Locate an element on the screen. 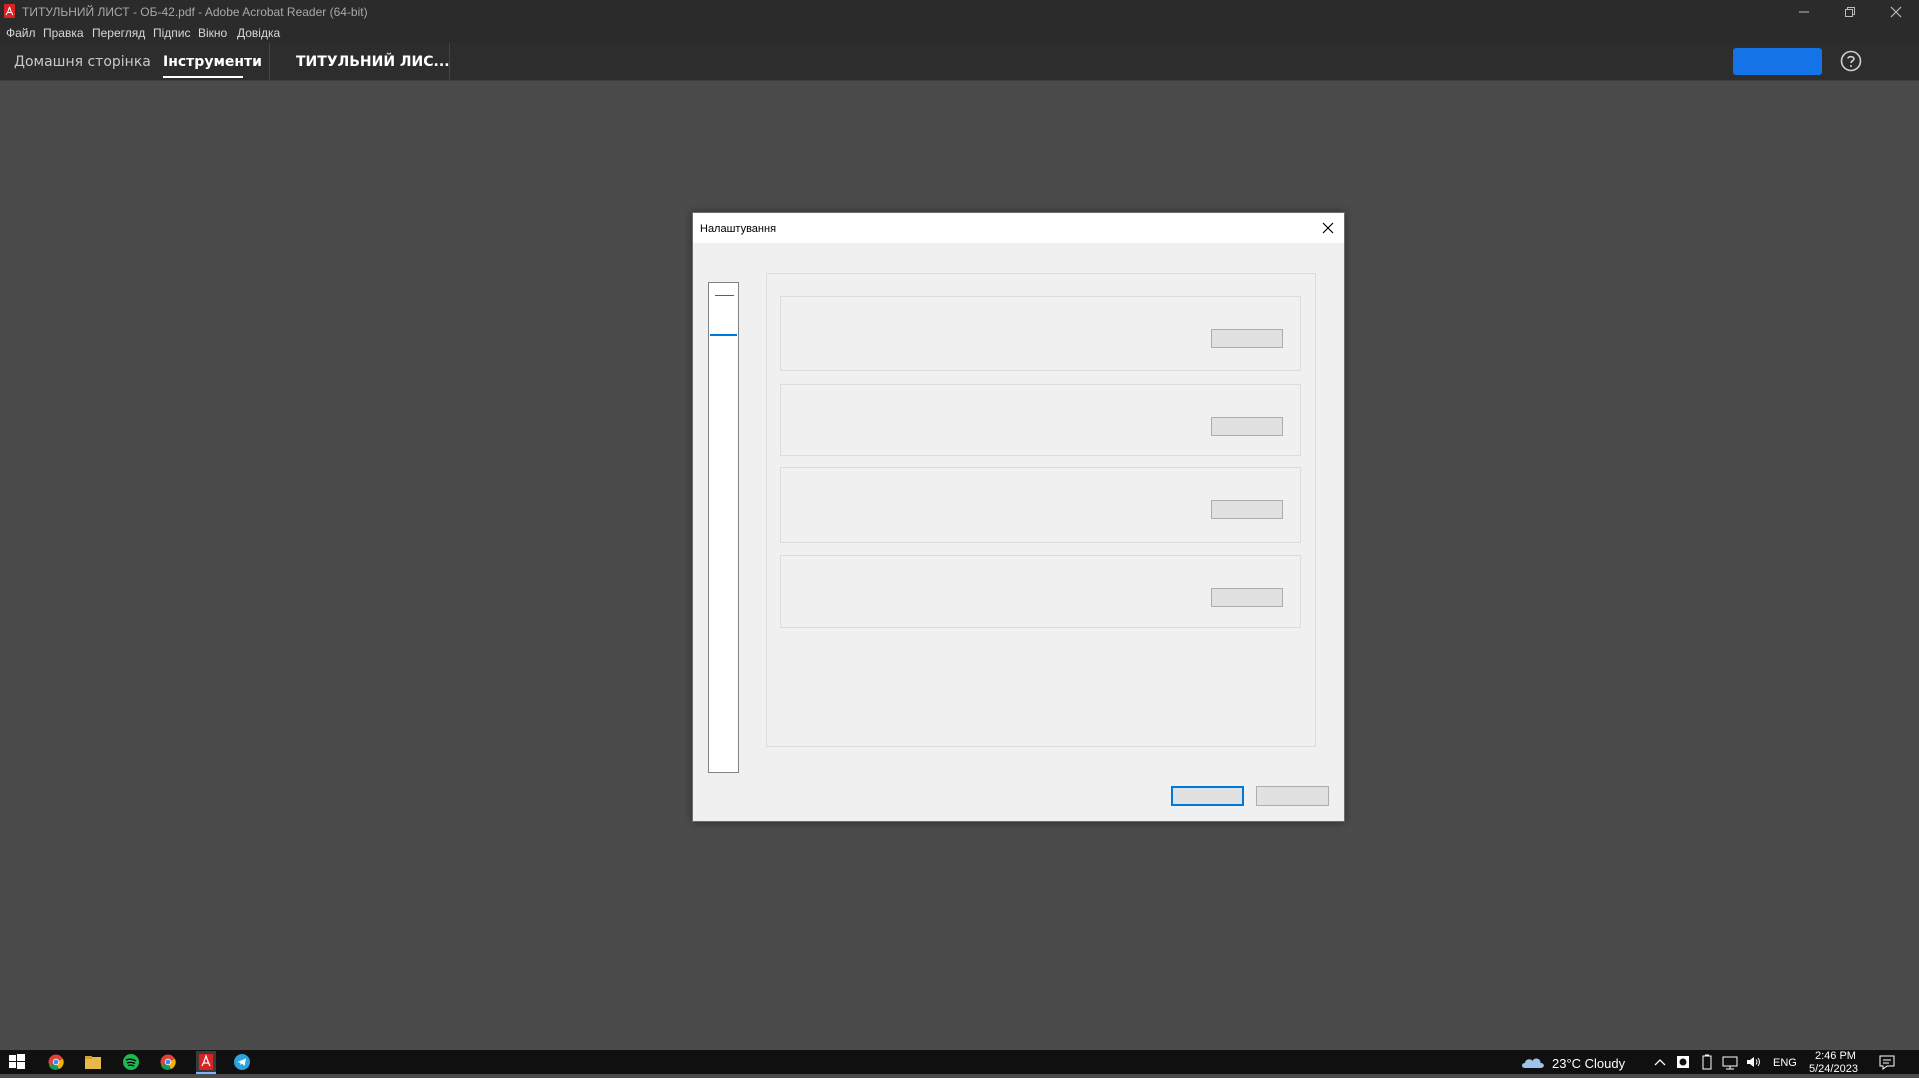  category-item is located at coordinates (724, 295).